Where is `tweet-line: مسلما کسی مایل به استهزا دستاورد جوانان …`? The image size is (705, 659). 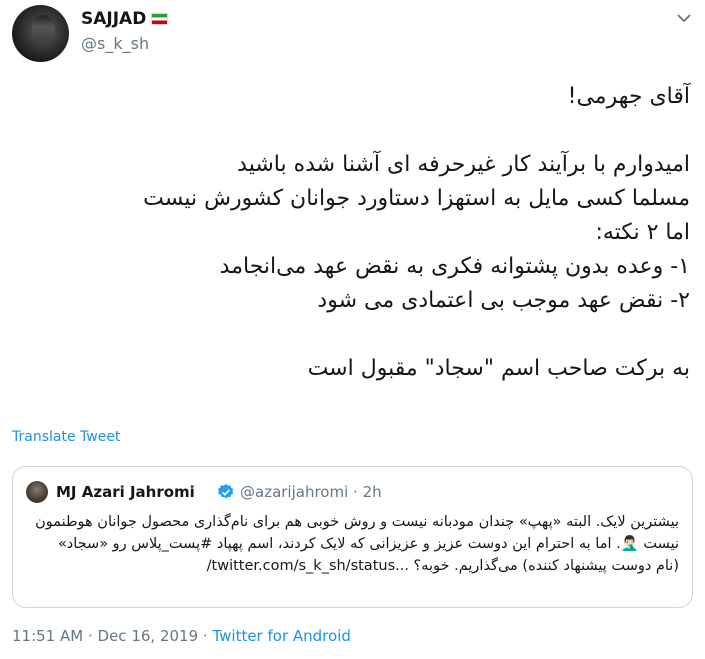
tweet-line: مسلما کسی مایل به استهزا دستاورد جوانان … is located at coordinates (416, 198).